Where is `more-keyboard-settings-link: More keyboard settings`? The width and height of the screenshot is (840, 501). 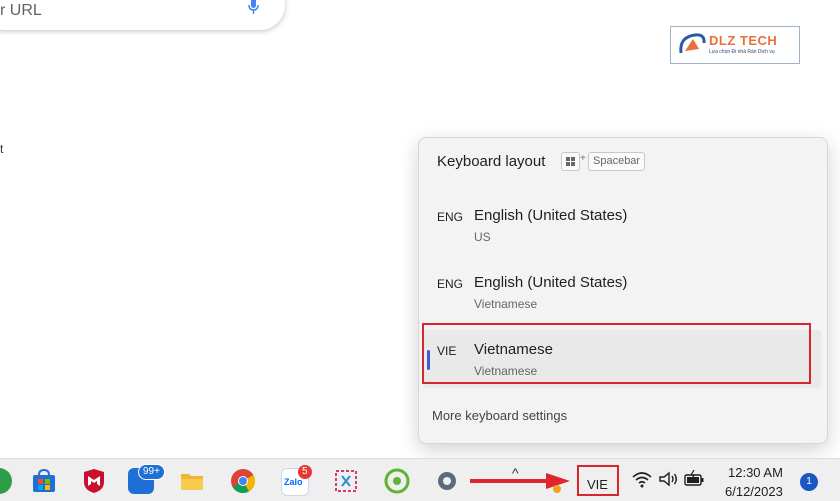 more-keyboard-settings-link: More keyboard settings is located at coordinates (499, 415).